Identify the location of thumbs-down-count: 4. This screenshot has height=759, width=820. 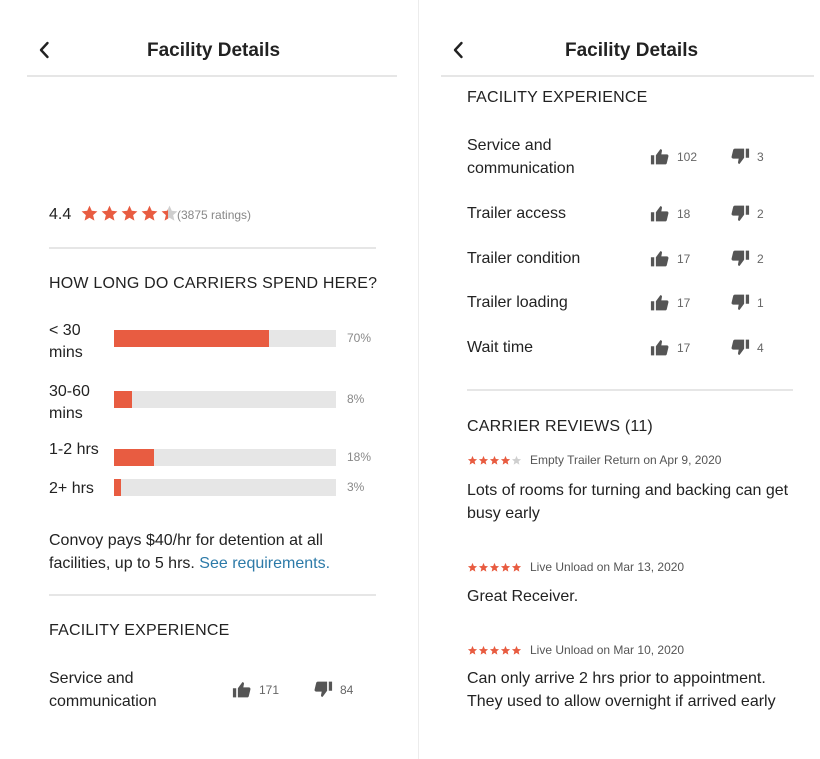
(747, 347).